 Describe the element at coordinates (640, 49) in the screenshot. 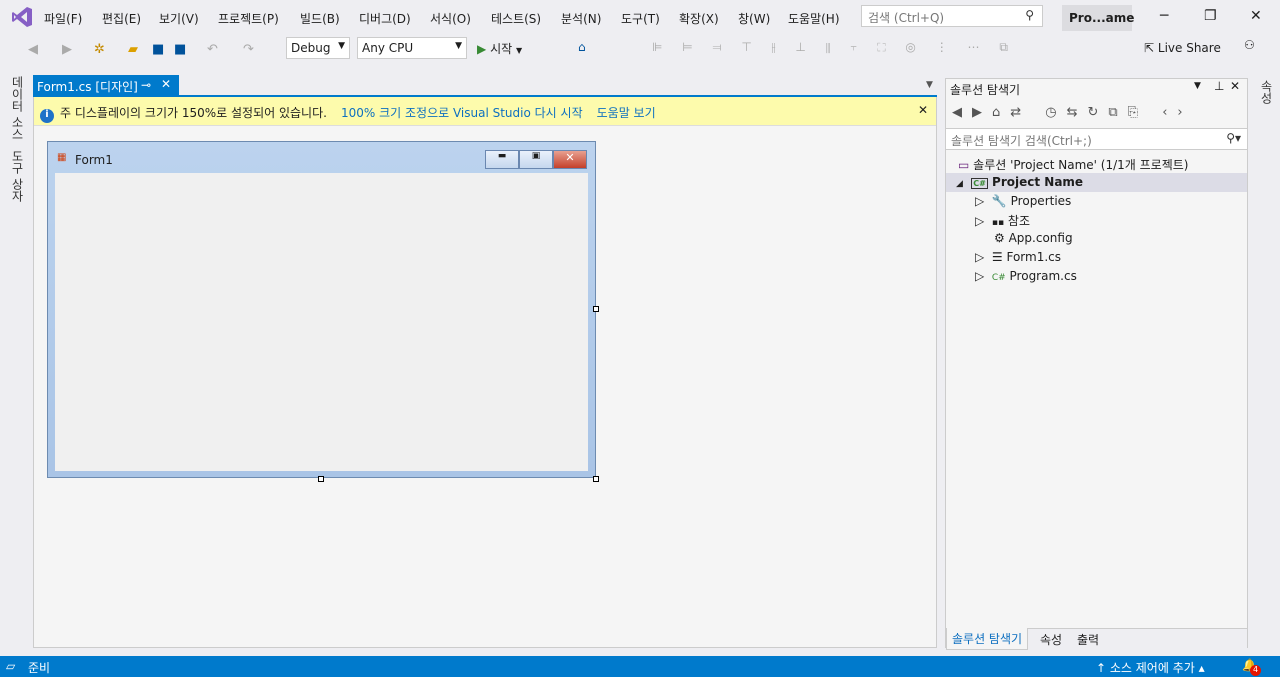

I see `toolbar: ◀ ▶ ✲ ▰ ■ ■ ↶ ↷` at that location.